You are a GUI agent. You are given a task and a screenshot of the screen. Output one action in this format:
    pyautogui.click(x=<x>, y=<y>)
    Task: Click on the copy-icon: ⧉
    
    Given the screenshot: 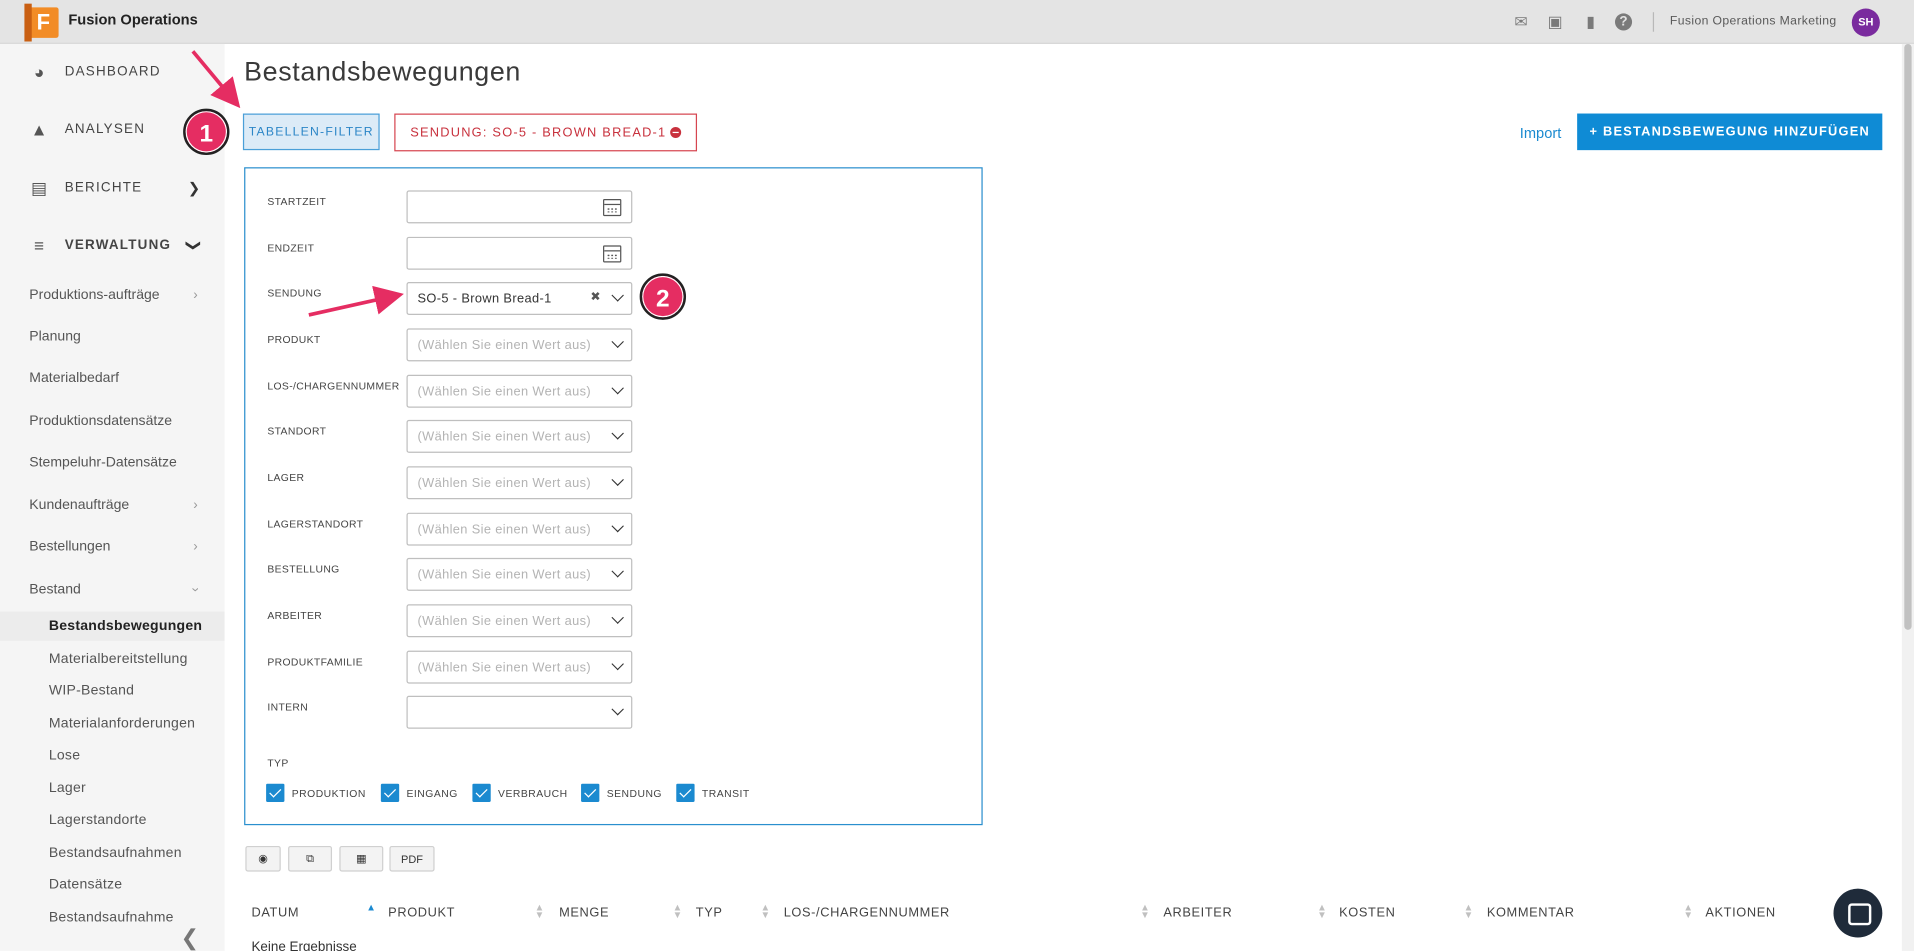 What is the action you would take?
    pyautogui.click(x=310, y=858)
    